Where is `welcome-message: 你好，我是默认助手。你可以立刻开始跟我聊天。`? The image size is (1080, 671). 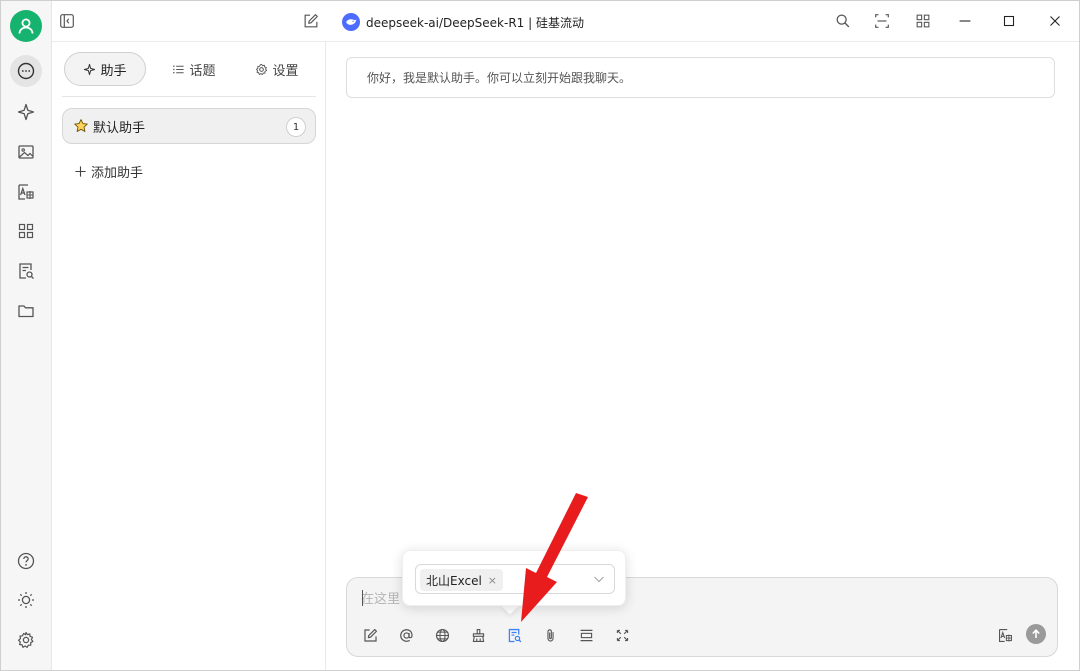
welcome-message: 你好，我是默认助手。你可以立刻开始跟我聊天。 is located at coordinates (700, 77).